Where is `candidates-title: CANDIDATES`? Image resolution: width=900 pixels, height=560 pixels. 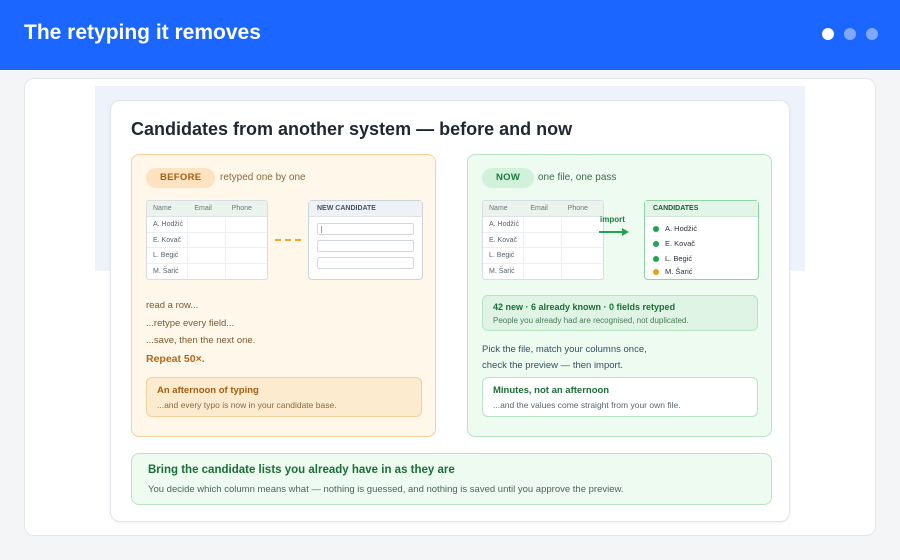 candidates-title: CANDIDATES is located at coordinates (701, 209).